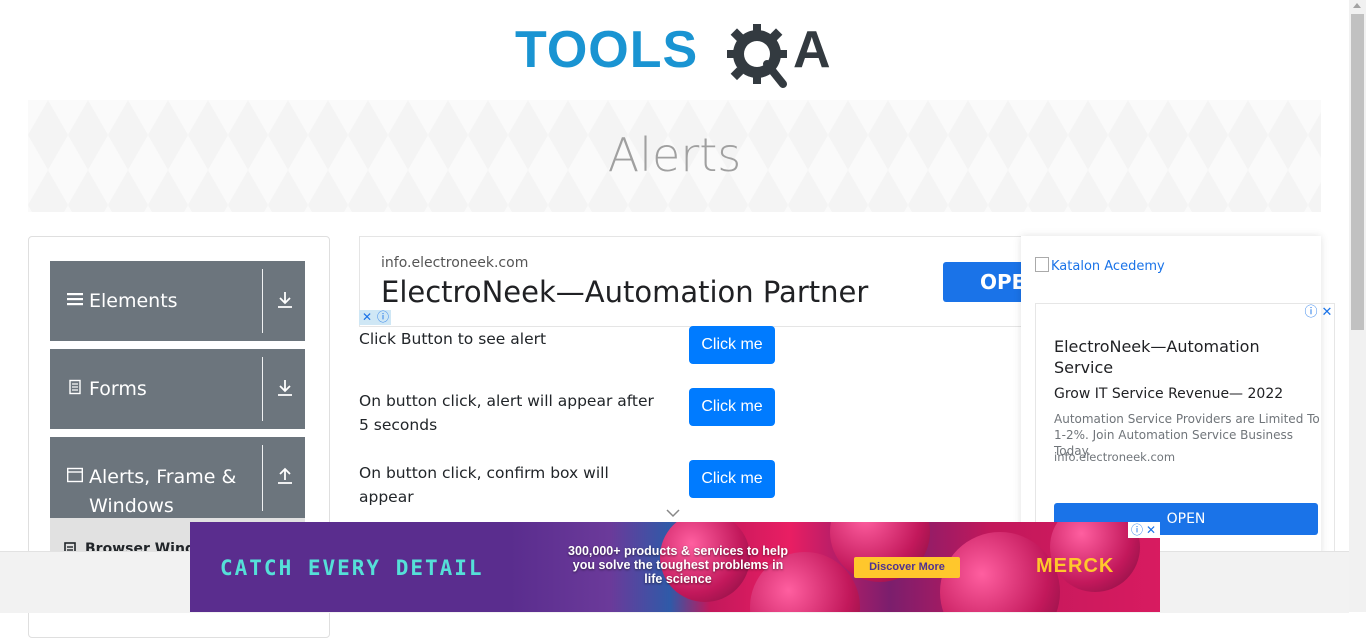 The height and width of the screenshot is (638, 1366). What do you see at coordinates (594, 551) in the screenshot?
I see `bottom-ad-count: 300,000+` at bounding box center [594, 551].